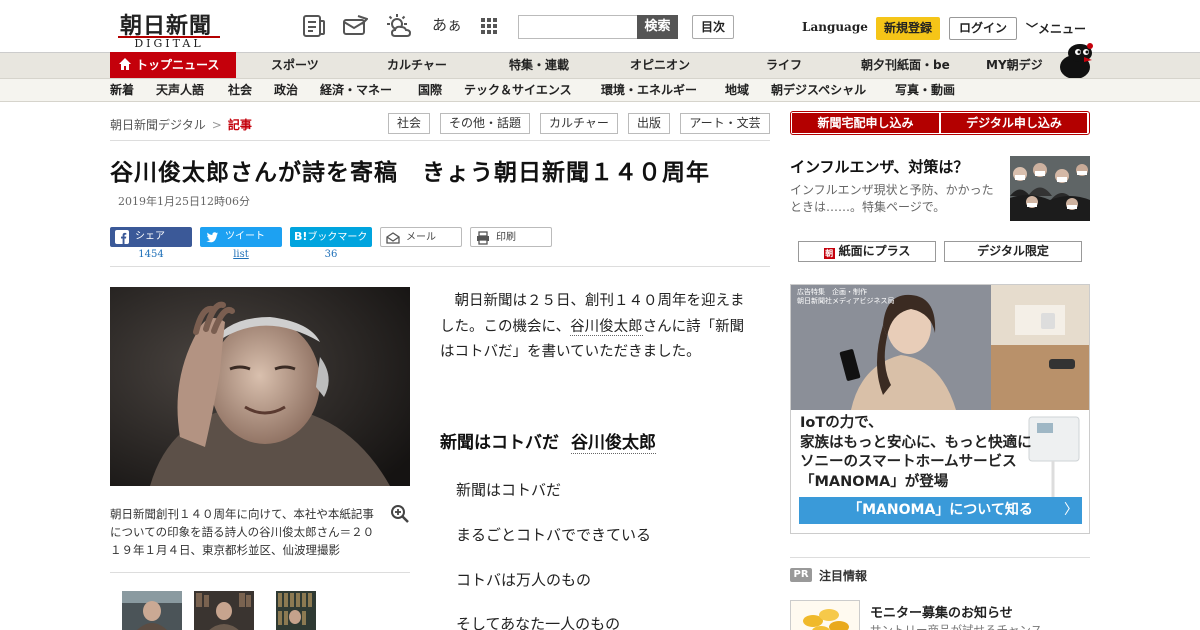 The width and height of the screenshot is (1200, 630). I want to click on breadcrumb: 朝日新聞デジタル > 記事, so click(181, 124).